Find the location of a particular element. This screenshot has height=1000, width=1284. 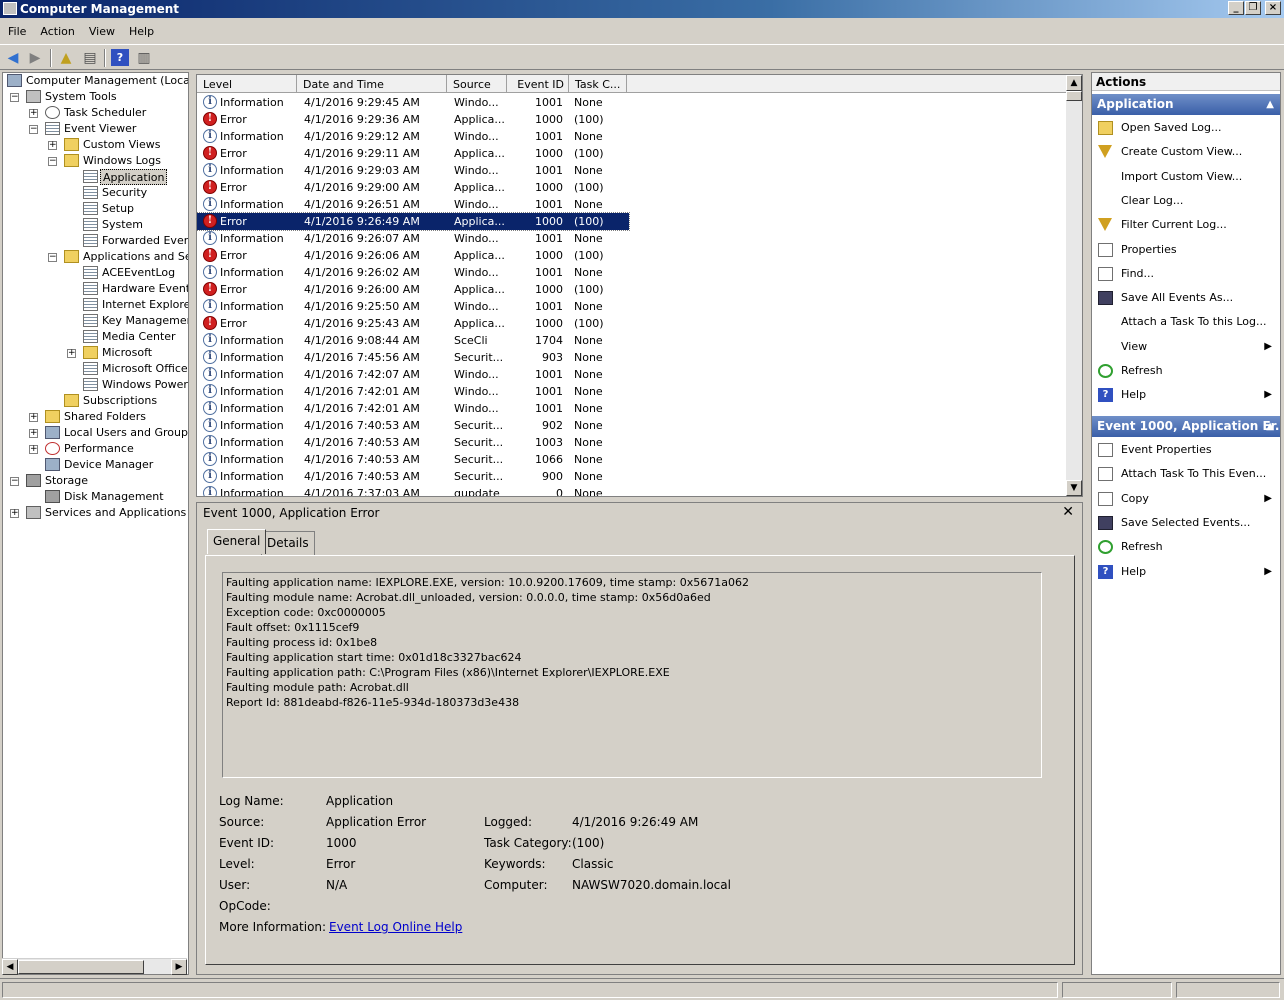

menu-help: Help is located at coordinates (141, 32).